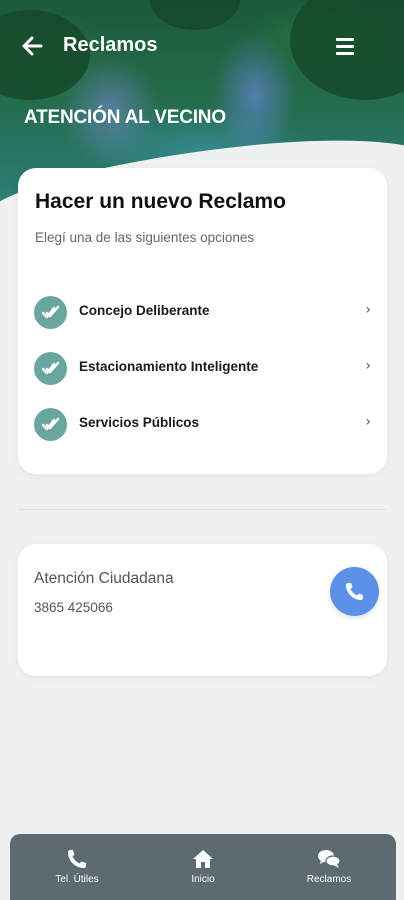 The image size is (404, 900). Describe the element at coordinates (202, 509) in the screenshot. I see `divider` at that location.